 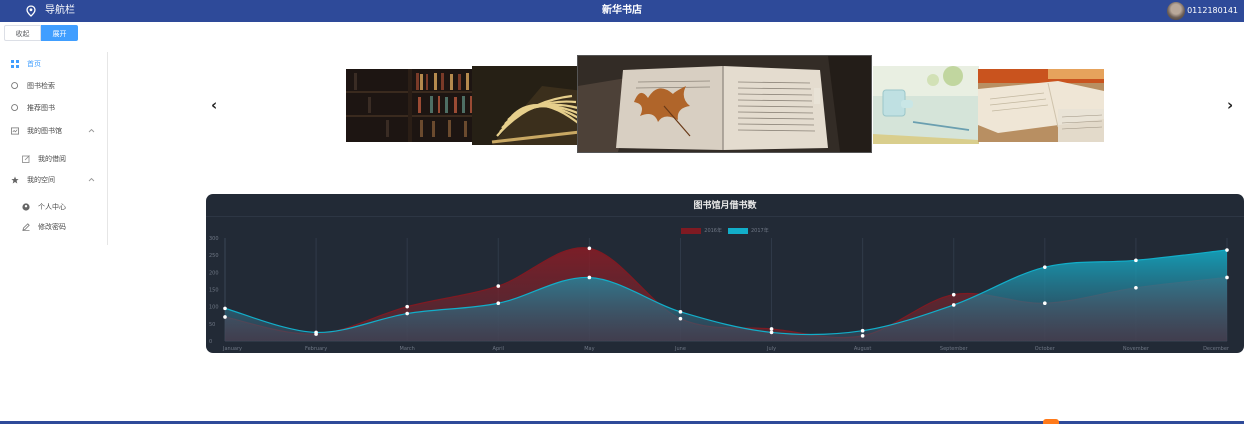 What do you see at coordinates (680, 349) in the screenshot?
I see `x-tick-label: June` at bounding box center [680, 349].